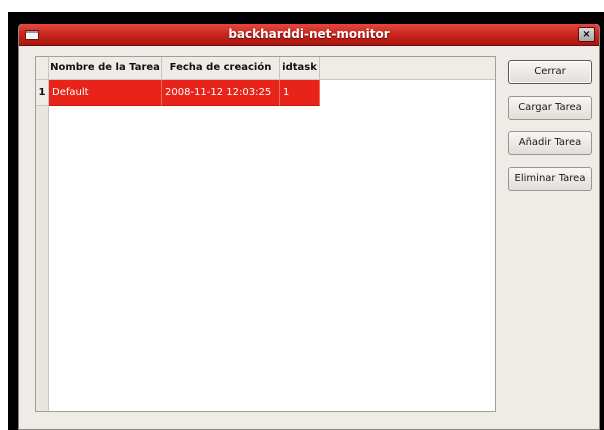  I want to click on cell-idtask: 1, so click(300, 93).